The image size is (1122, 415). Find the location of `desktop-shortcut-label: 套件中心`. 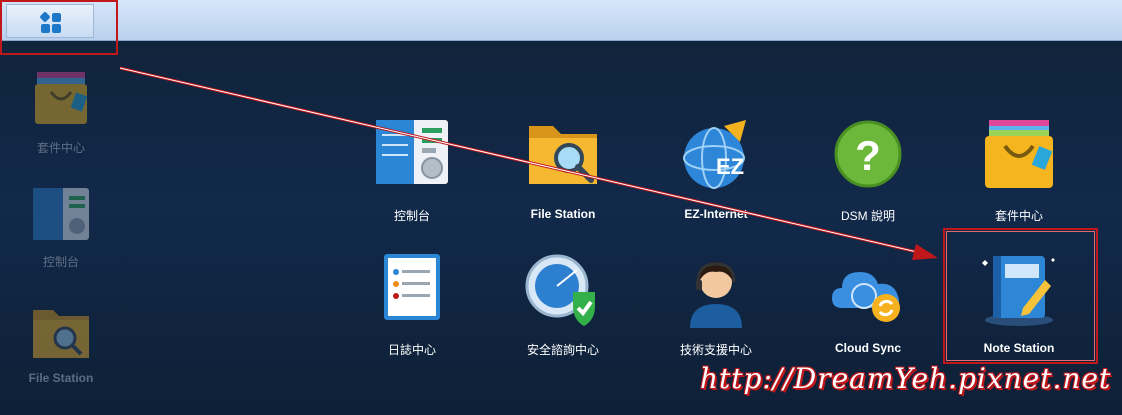

desktop-shortcut-label: 套件中心 is located at coordinates (60, 148).